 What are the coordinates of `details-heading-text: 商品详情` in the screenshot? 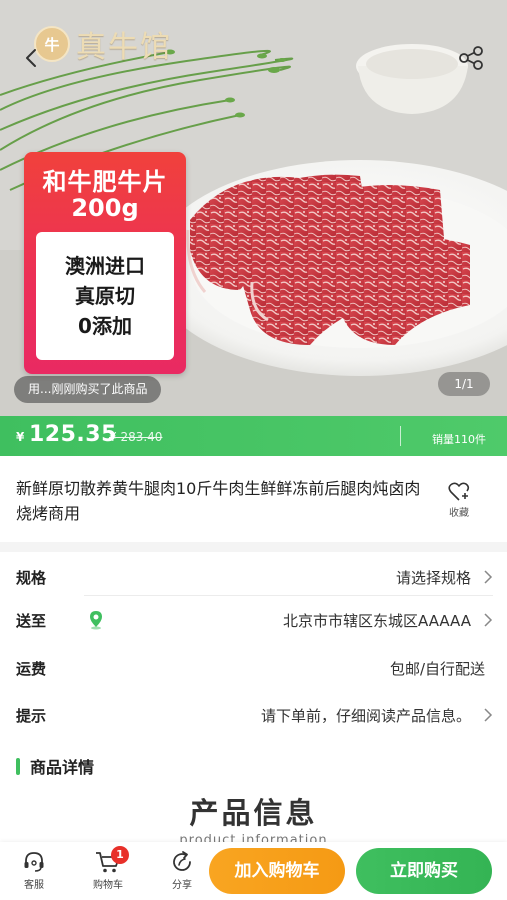 It's located at (62, 767).